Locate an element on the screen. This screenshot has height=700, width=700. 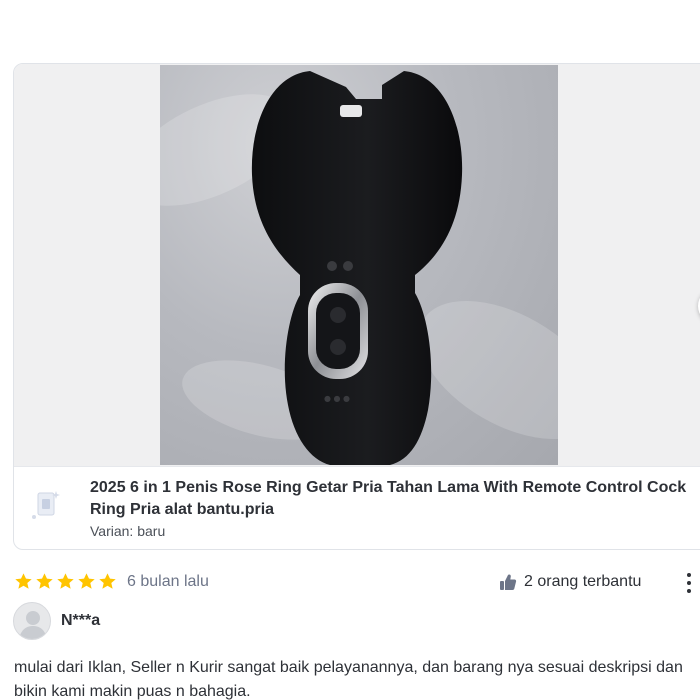
review-time: 6 bulan lalu is located at coordinates (168, 581).